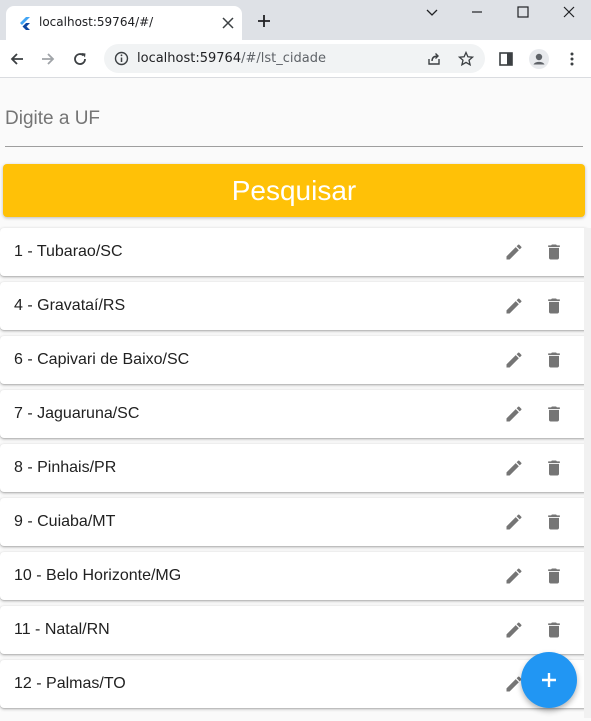  Describe the element at coordinates (294, 119) in the screenshot. I see `uf-input` at that location.